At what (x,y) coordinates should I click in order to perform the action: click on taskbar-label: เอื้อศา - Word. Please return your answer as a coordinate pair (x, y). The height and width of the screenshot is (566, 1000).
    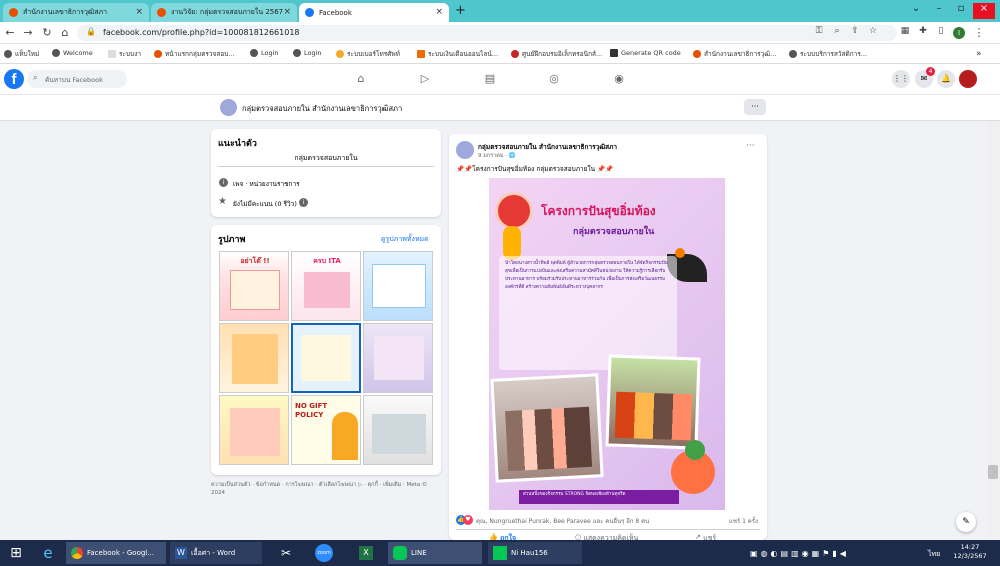
    Looking at the image, I should click on (213, 552).